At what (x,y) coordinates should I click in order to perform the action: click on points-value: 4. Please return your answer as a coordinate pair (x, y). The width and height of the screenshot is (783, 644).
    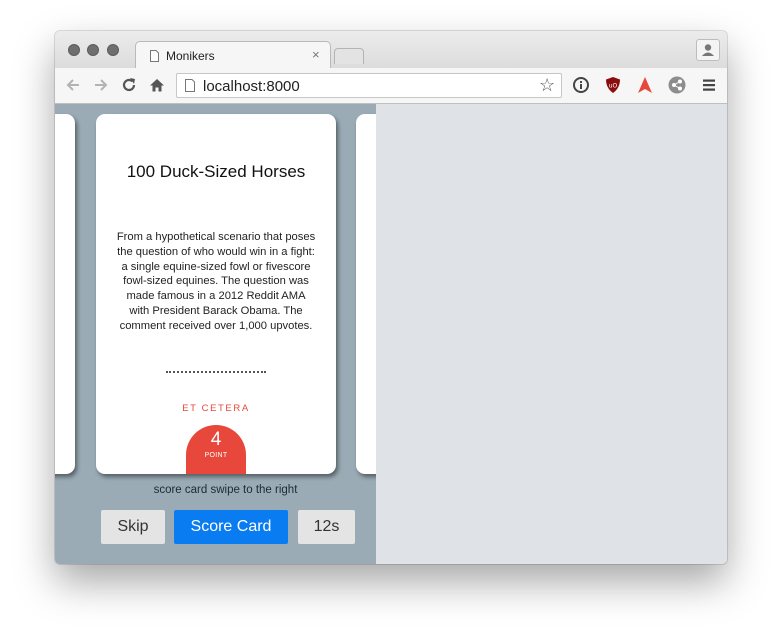
    Looking at the image, I should click on (216, 439).